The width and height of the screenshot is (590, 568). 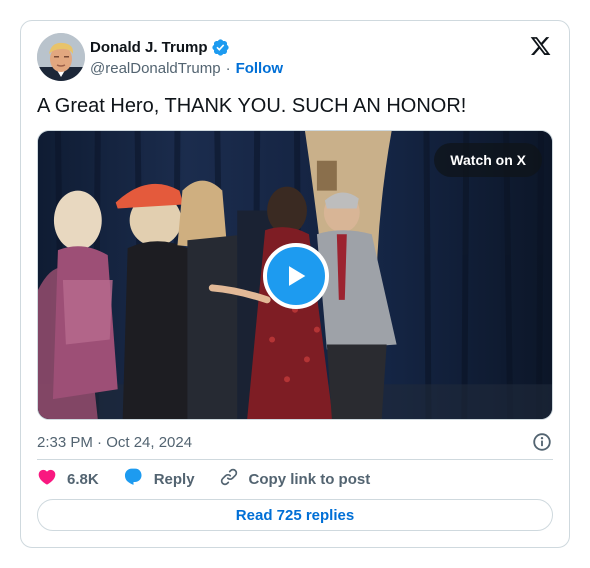 I want to click on post-timestamp: 2:33 PM · Oct 24, 2024, so click(x=114, y=442).